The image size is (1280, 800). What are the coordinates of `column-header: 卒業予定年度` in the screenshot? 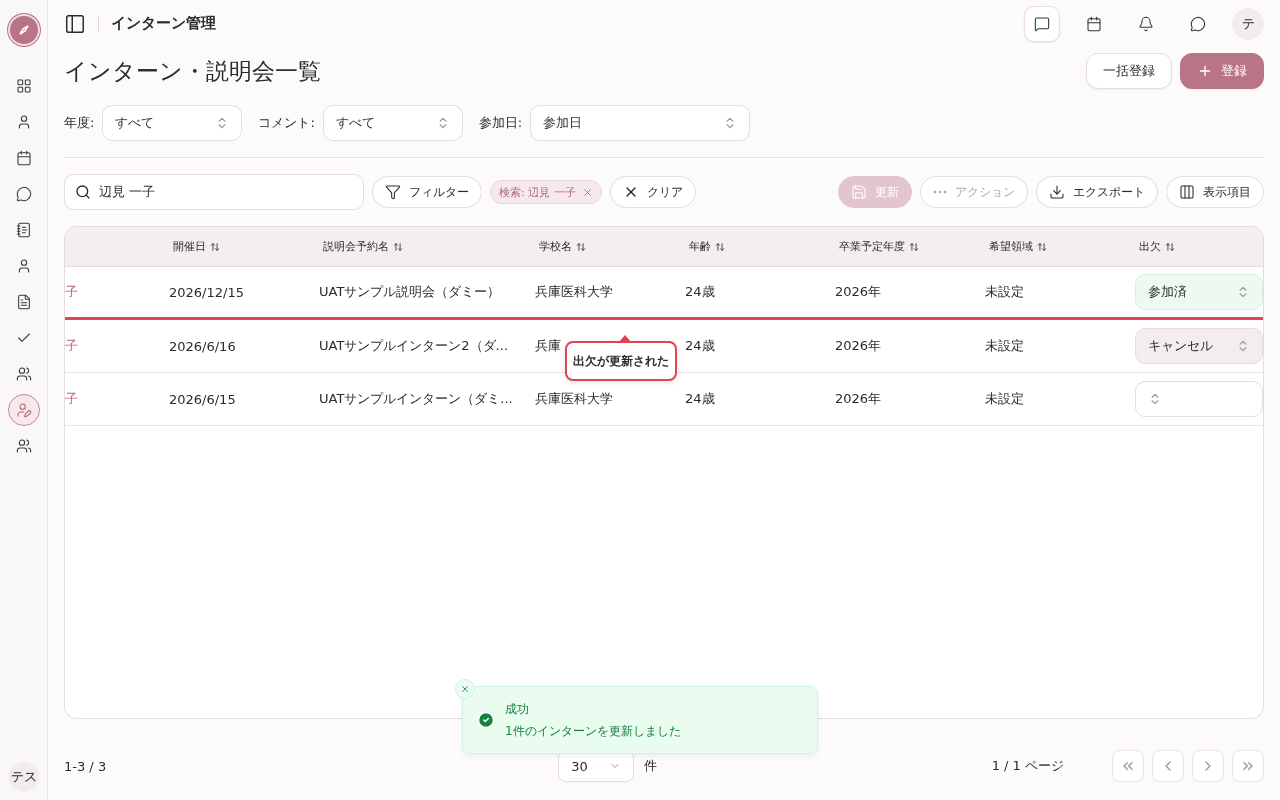 It's located at (910, 247).